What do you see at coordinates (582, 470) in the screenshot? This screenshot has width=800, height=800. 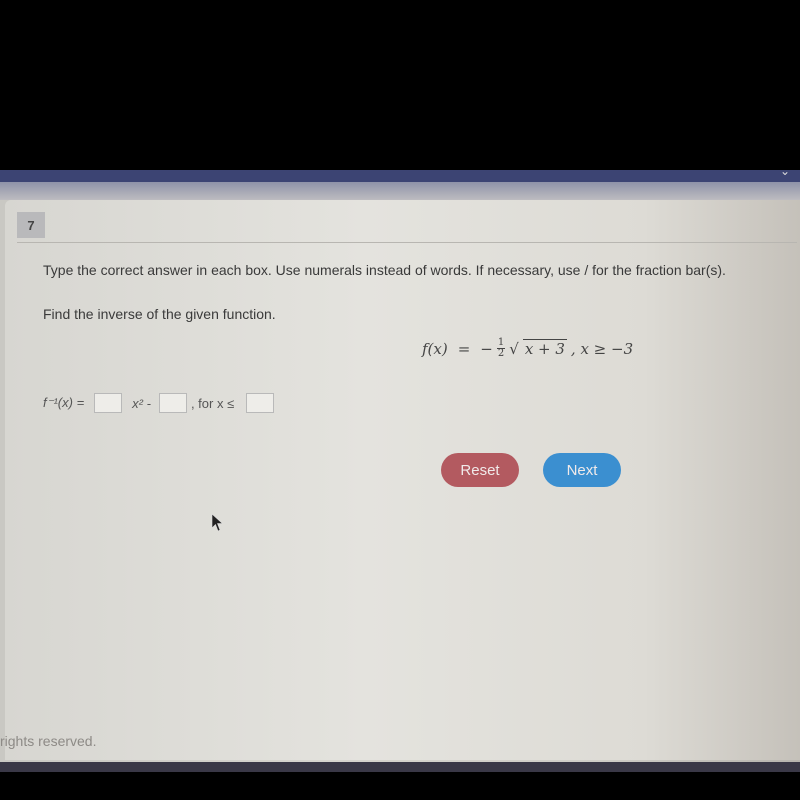 I see `next-button: Next` at bounding box center [582, 470].